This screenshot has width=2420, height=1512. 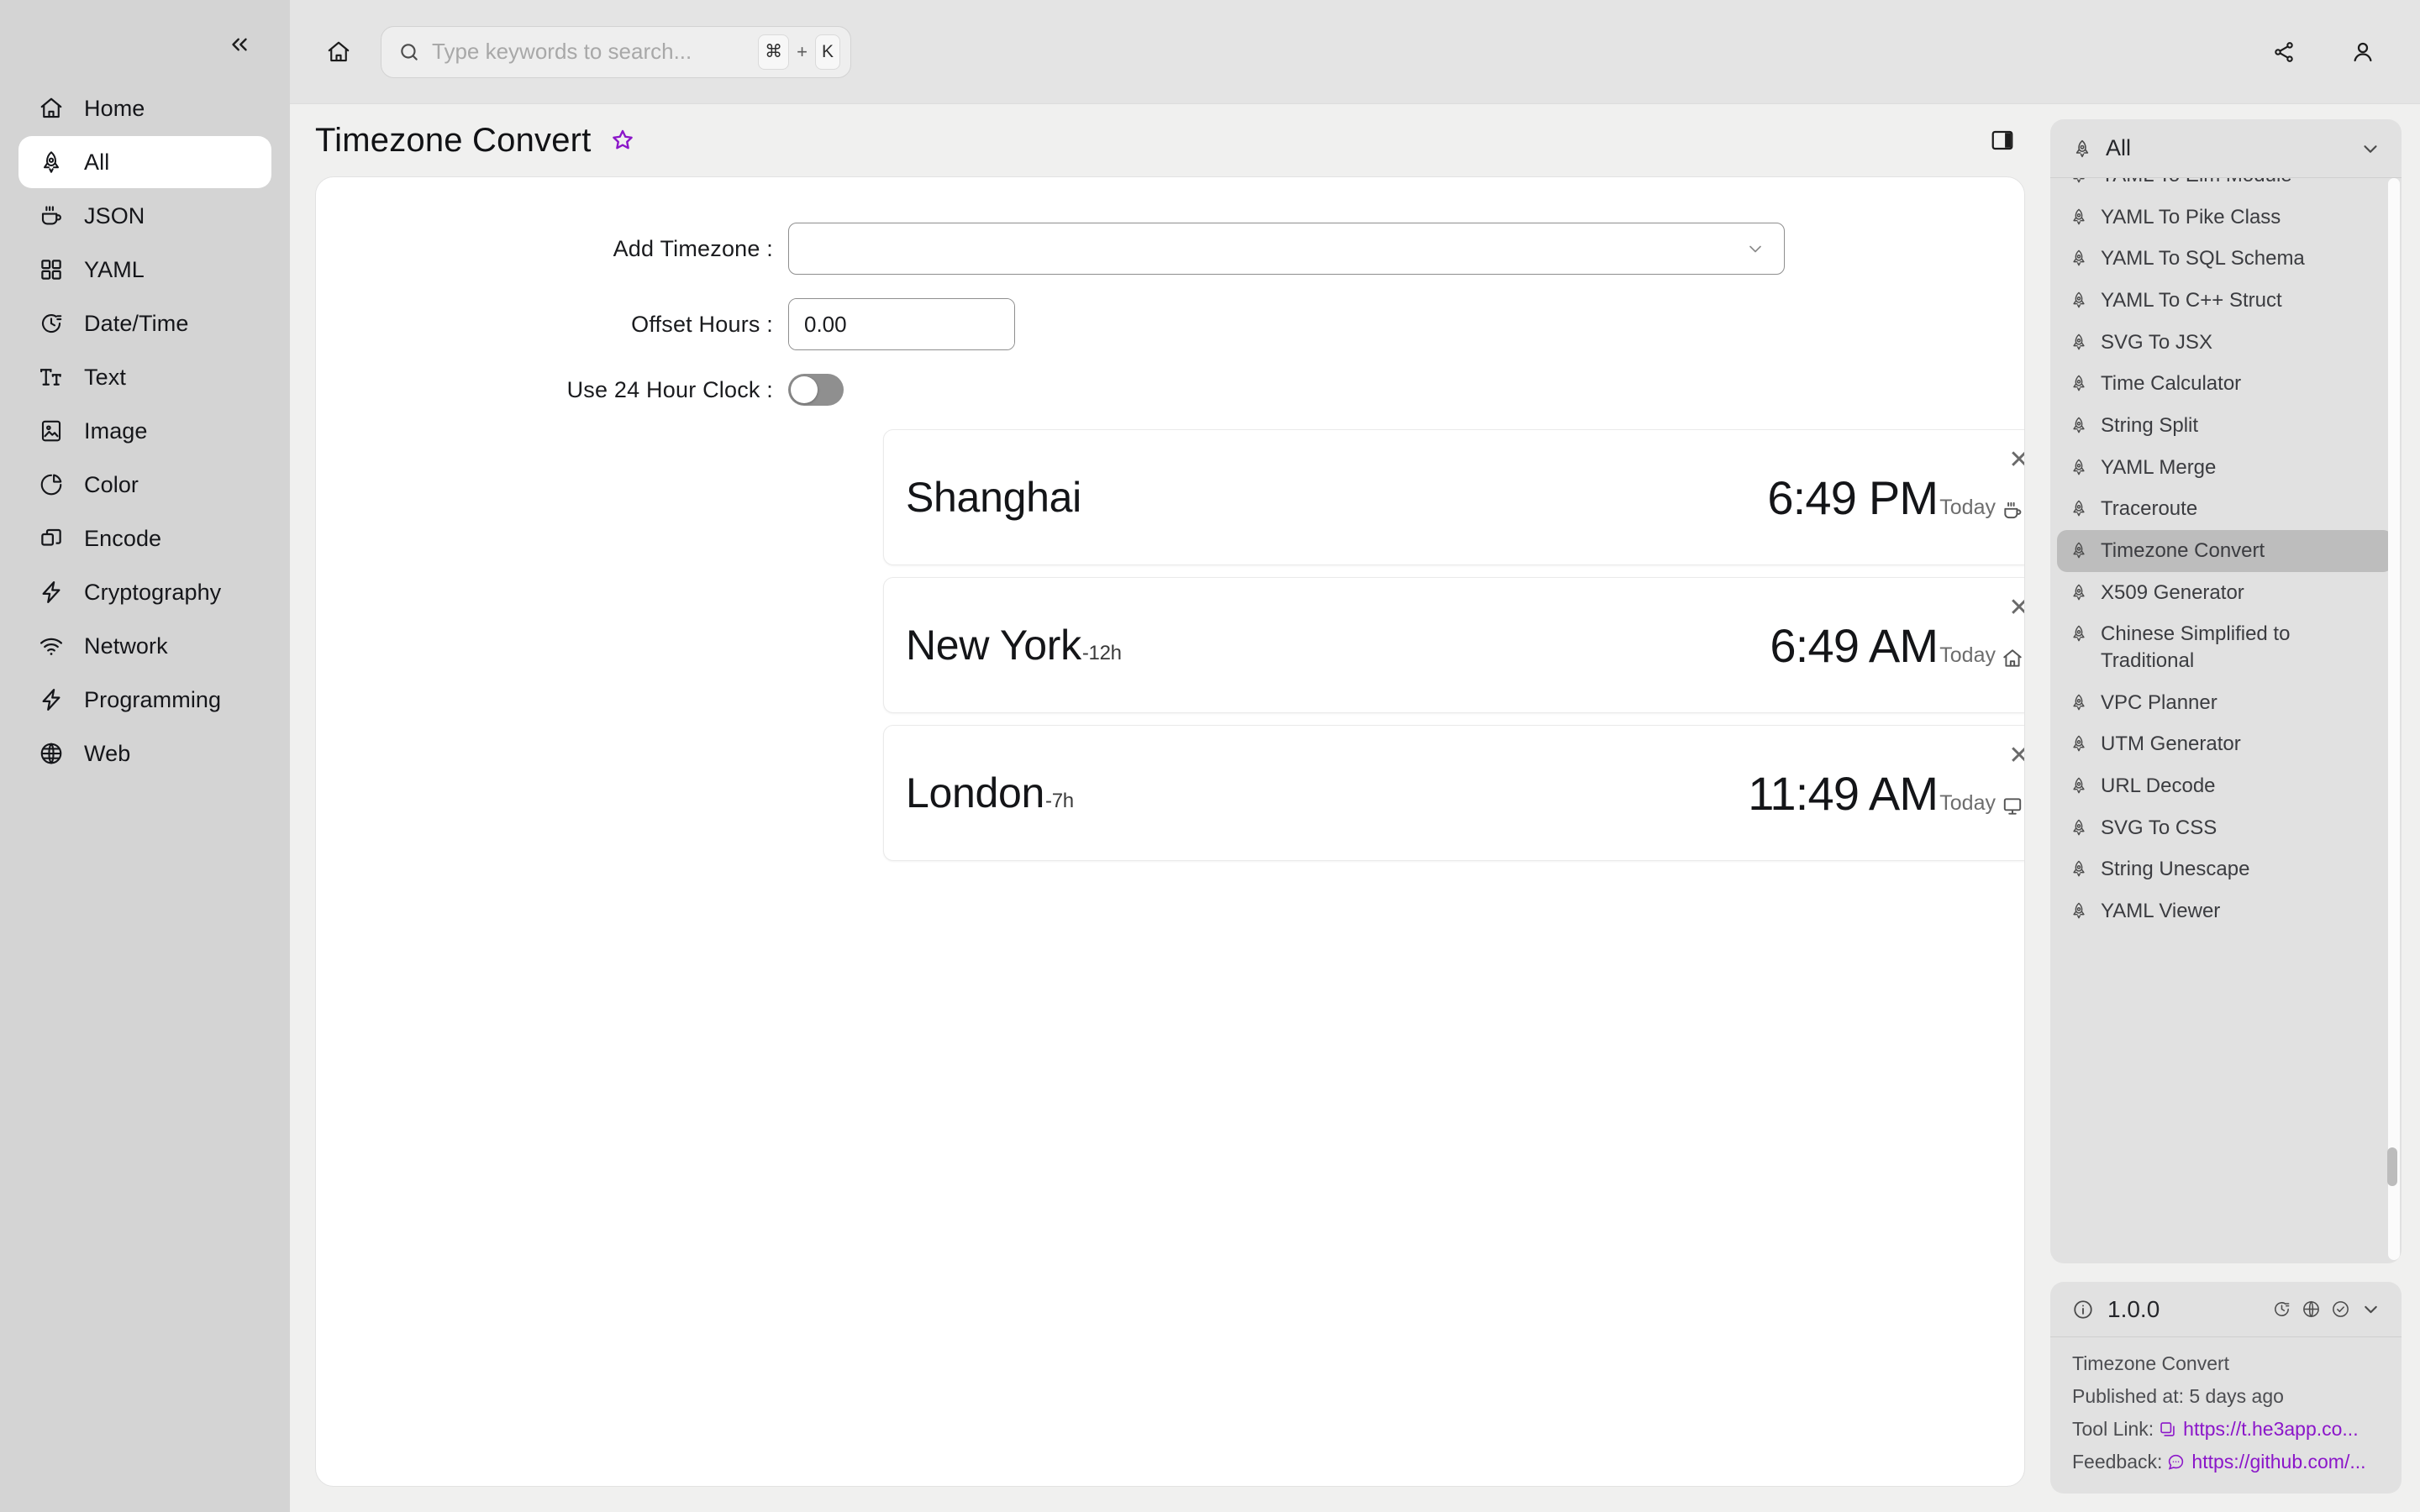 I want to click on tool-list-item: String Split, so click(x=2225, y=426).